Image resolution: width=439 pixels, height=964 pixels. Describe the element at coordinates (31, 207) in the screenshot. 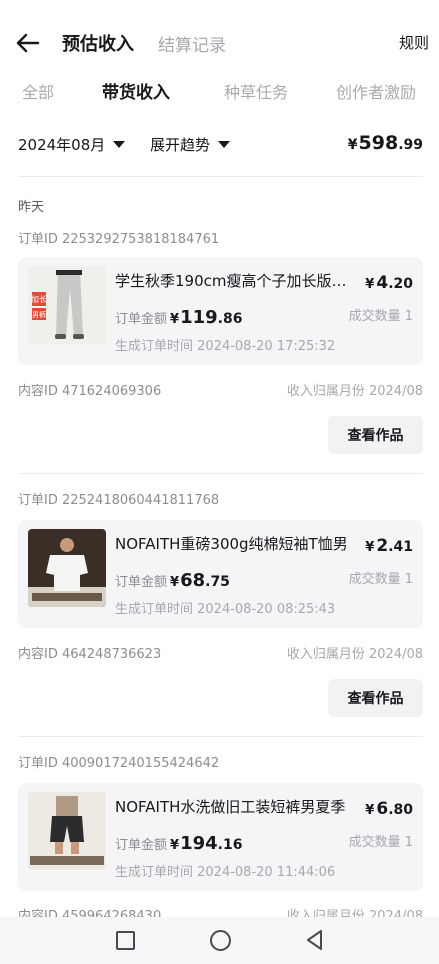

I see `day-label: 昨天` at that location.